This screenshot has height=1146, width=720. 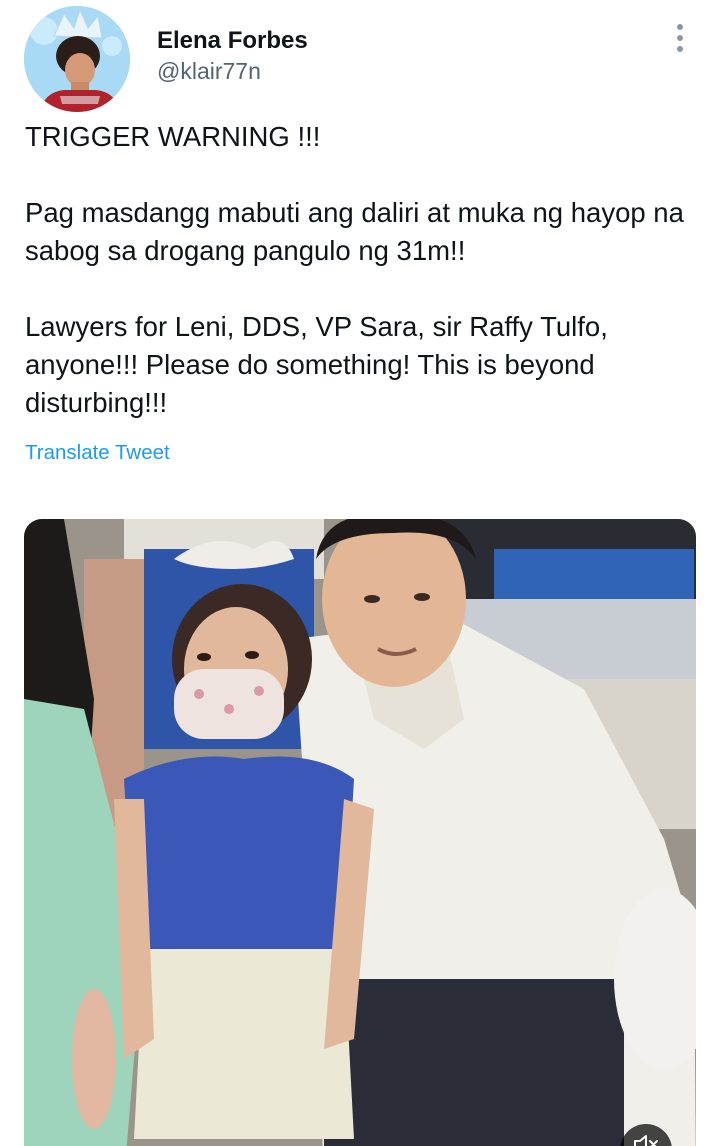 I want to click on display-name: Elena Forbes, so click(x=232, y=41).